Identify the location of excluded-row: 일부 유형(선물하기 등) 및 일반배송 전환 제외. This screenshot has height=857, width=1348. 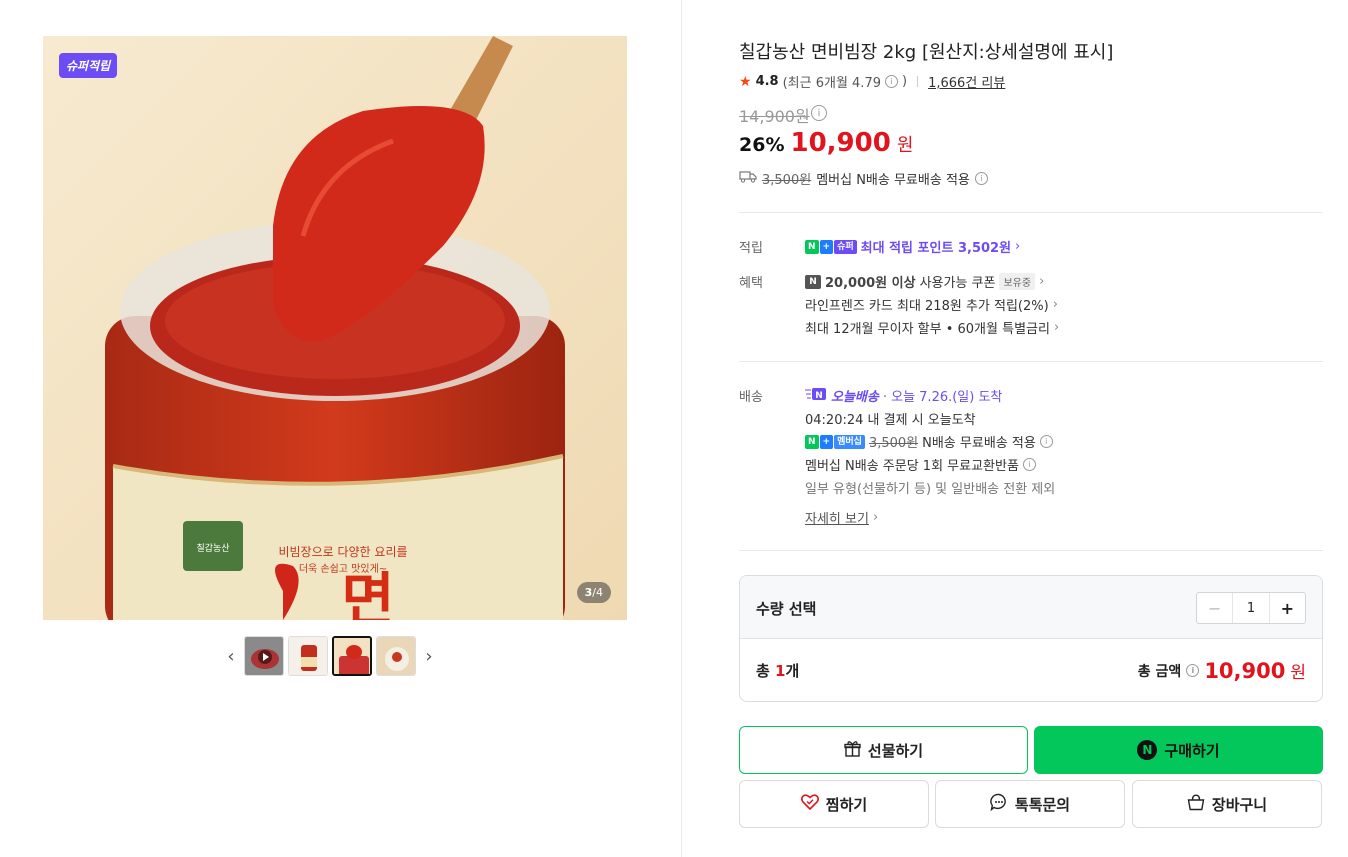
(930, 487).